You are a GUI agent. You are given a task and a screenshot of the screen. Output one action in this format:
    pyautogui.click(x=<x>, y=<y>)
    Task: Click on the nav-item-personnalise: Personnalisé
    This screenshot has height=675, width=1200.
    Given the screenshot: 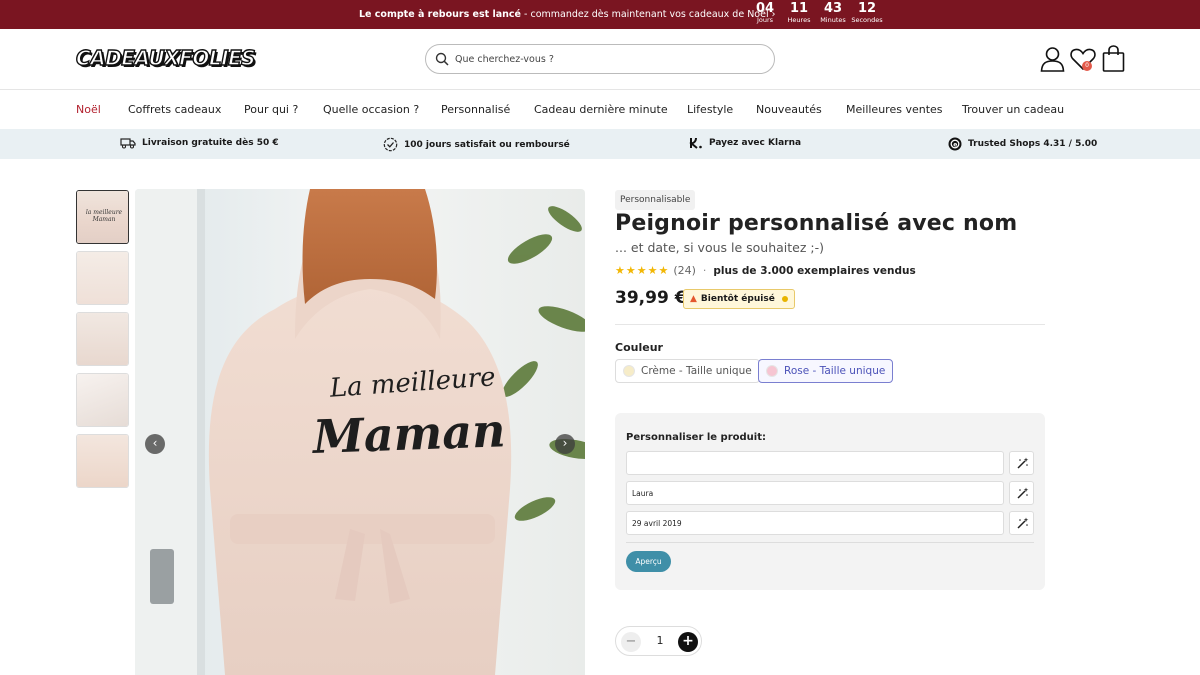 What is the action you would take?
    pyautogui.click(x=475, y=109)
    